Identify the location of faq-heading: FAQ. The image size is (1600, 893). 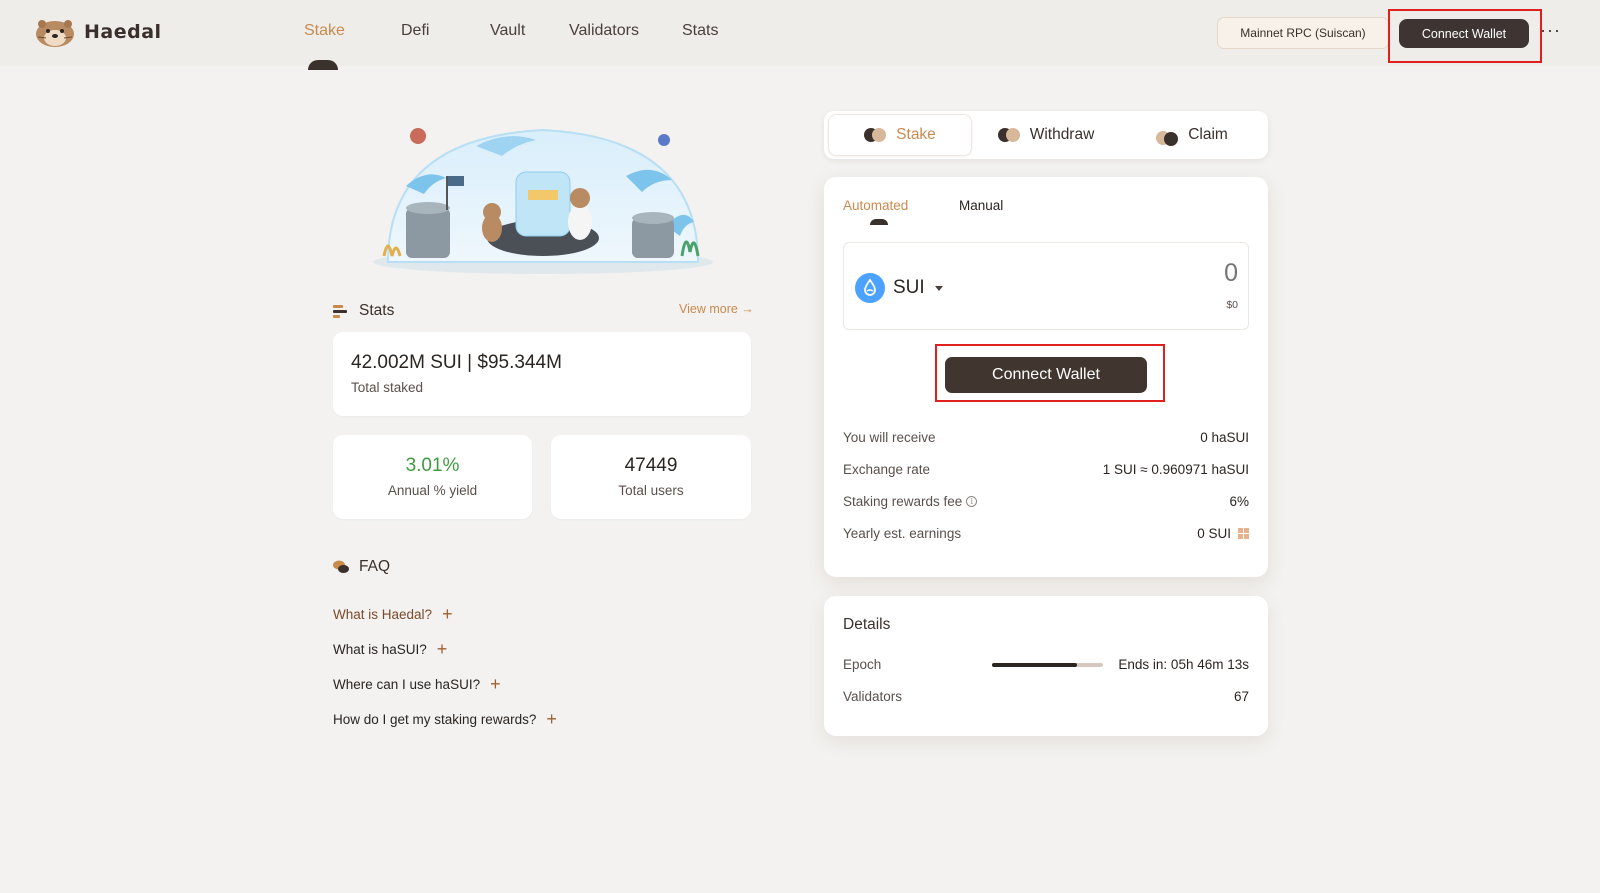
(361, 567).